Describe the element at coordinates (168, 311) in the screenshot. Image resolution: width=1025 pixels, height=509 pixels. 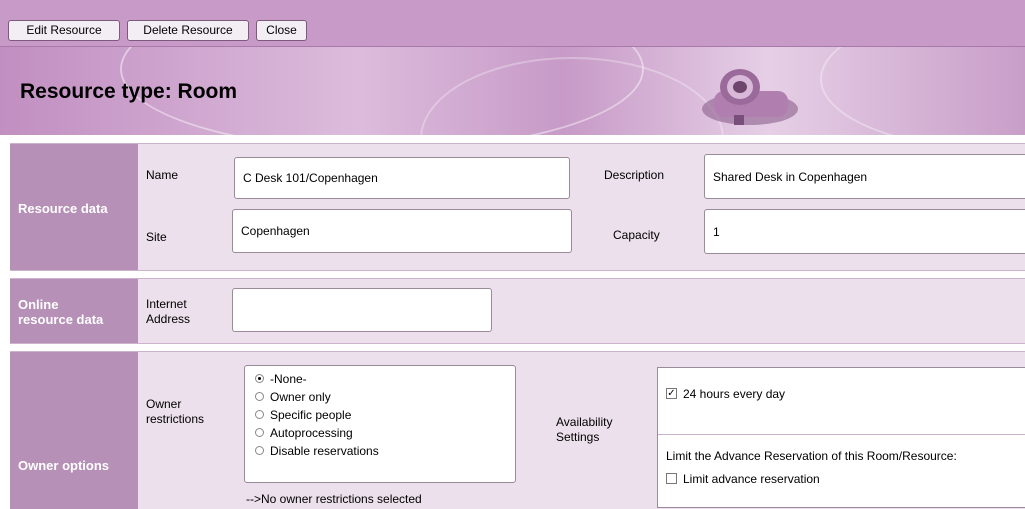
I see `internet-address-label: Internet Address` at that location.